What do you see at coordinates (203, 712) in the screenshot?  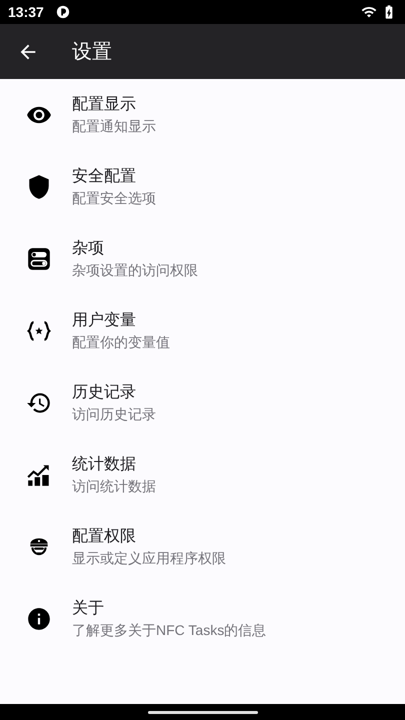 I see `home-handle` at bounding box center [203, 712].